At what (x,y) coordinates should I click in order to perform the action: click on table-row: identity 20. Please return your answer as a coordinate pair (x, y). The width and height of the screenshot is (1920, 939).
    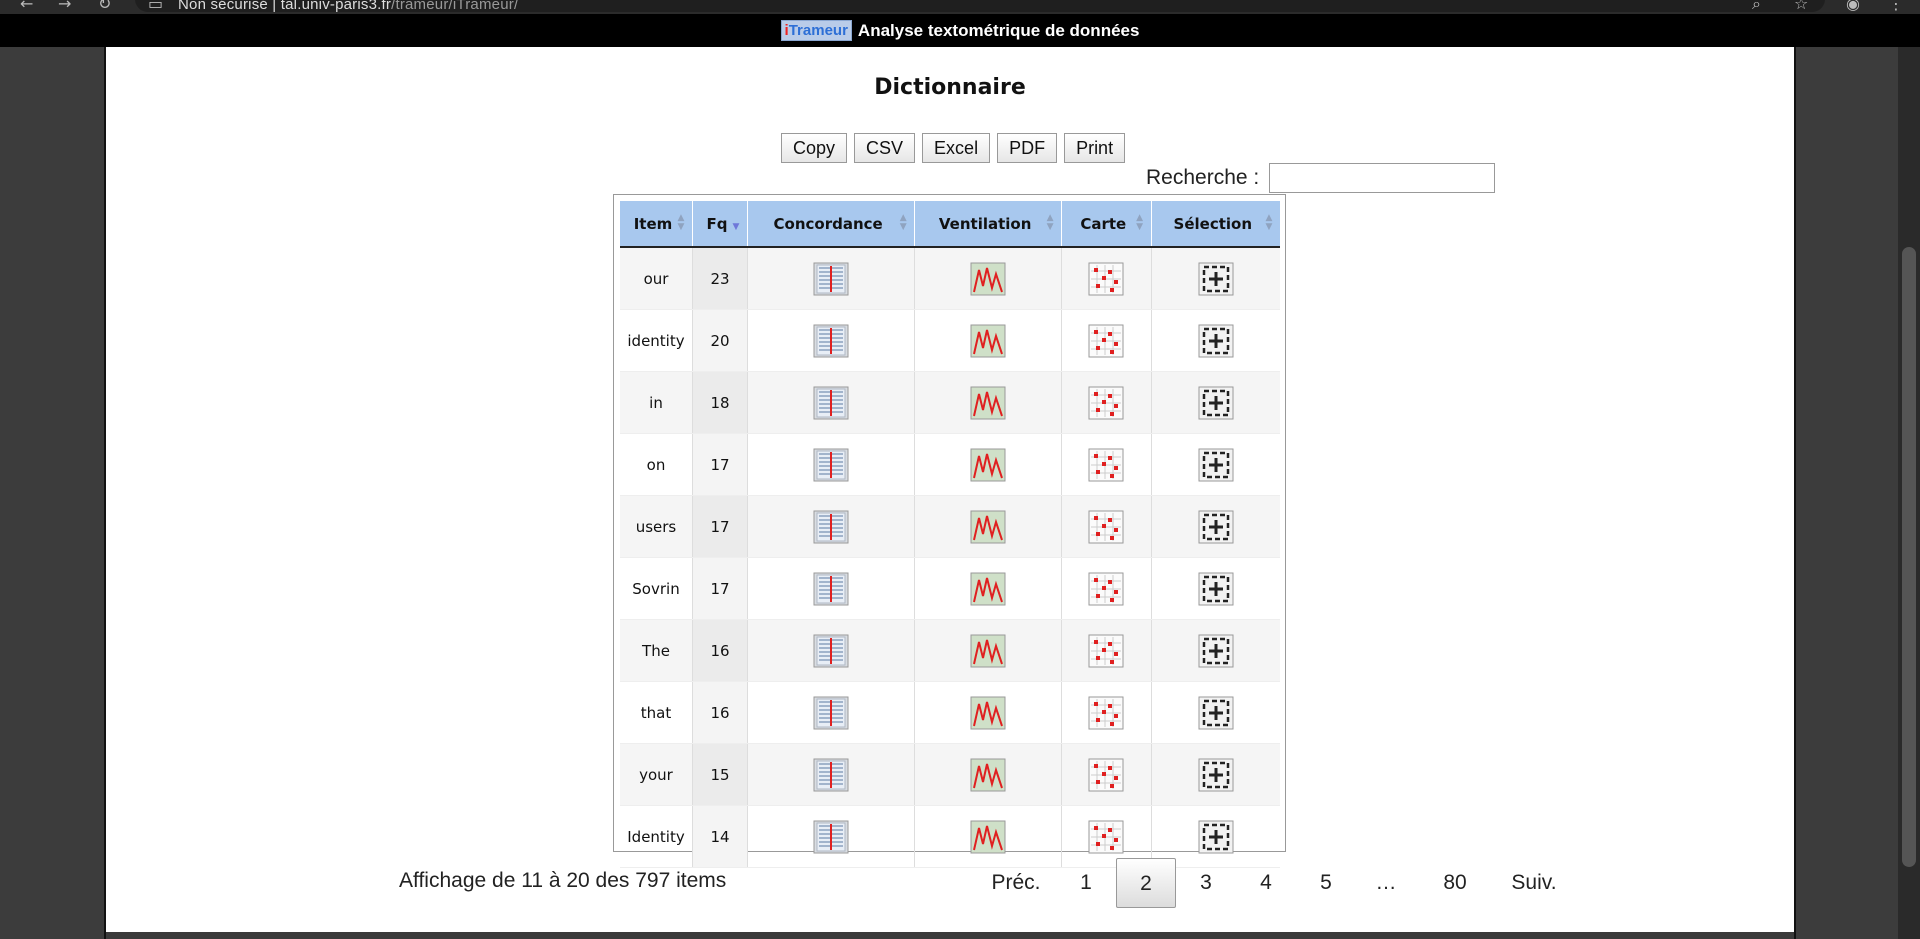
    Looking at the image, I should click on (950, 340).